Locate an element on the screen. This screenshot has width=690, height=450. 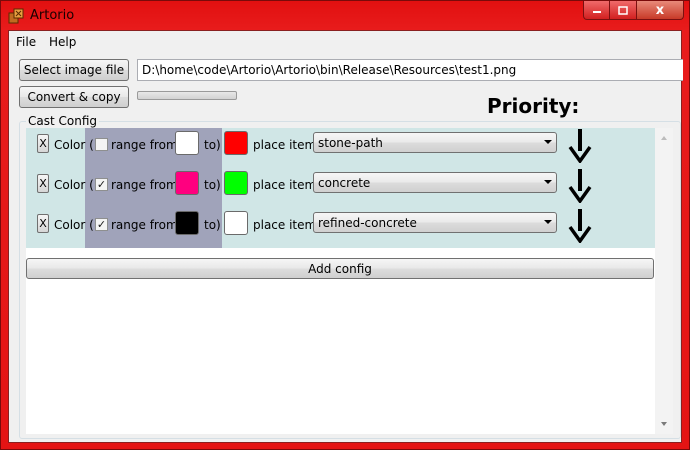
menu-bar: File Help is located at coordinates (345, 41).